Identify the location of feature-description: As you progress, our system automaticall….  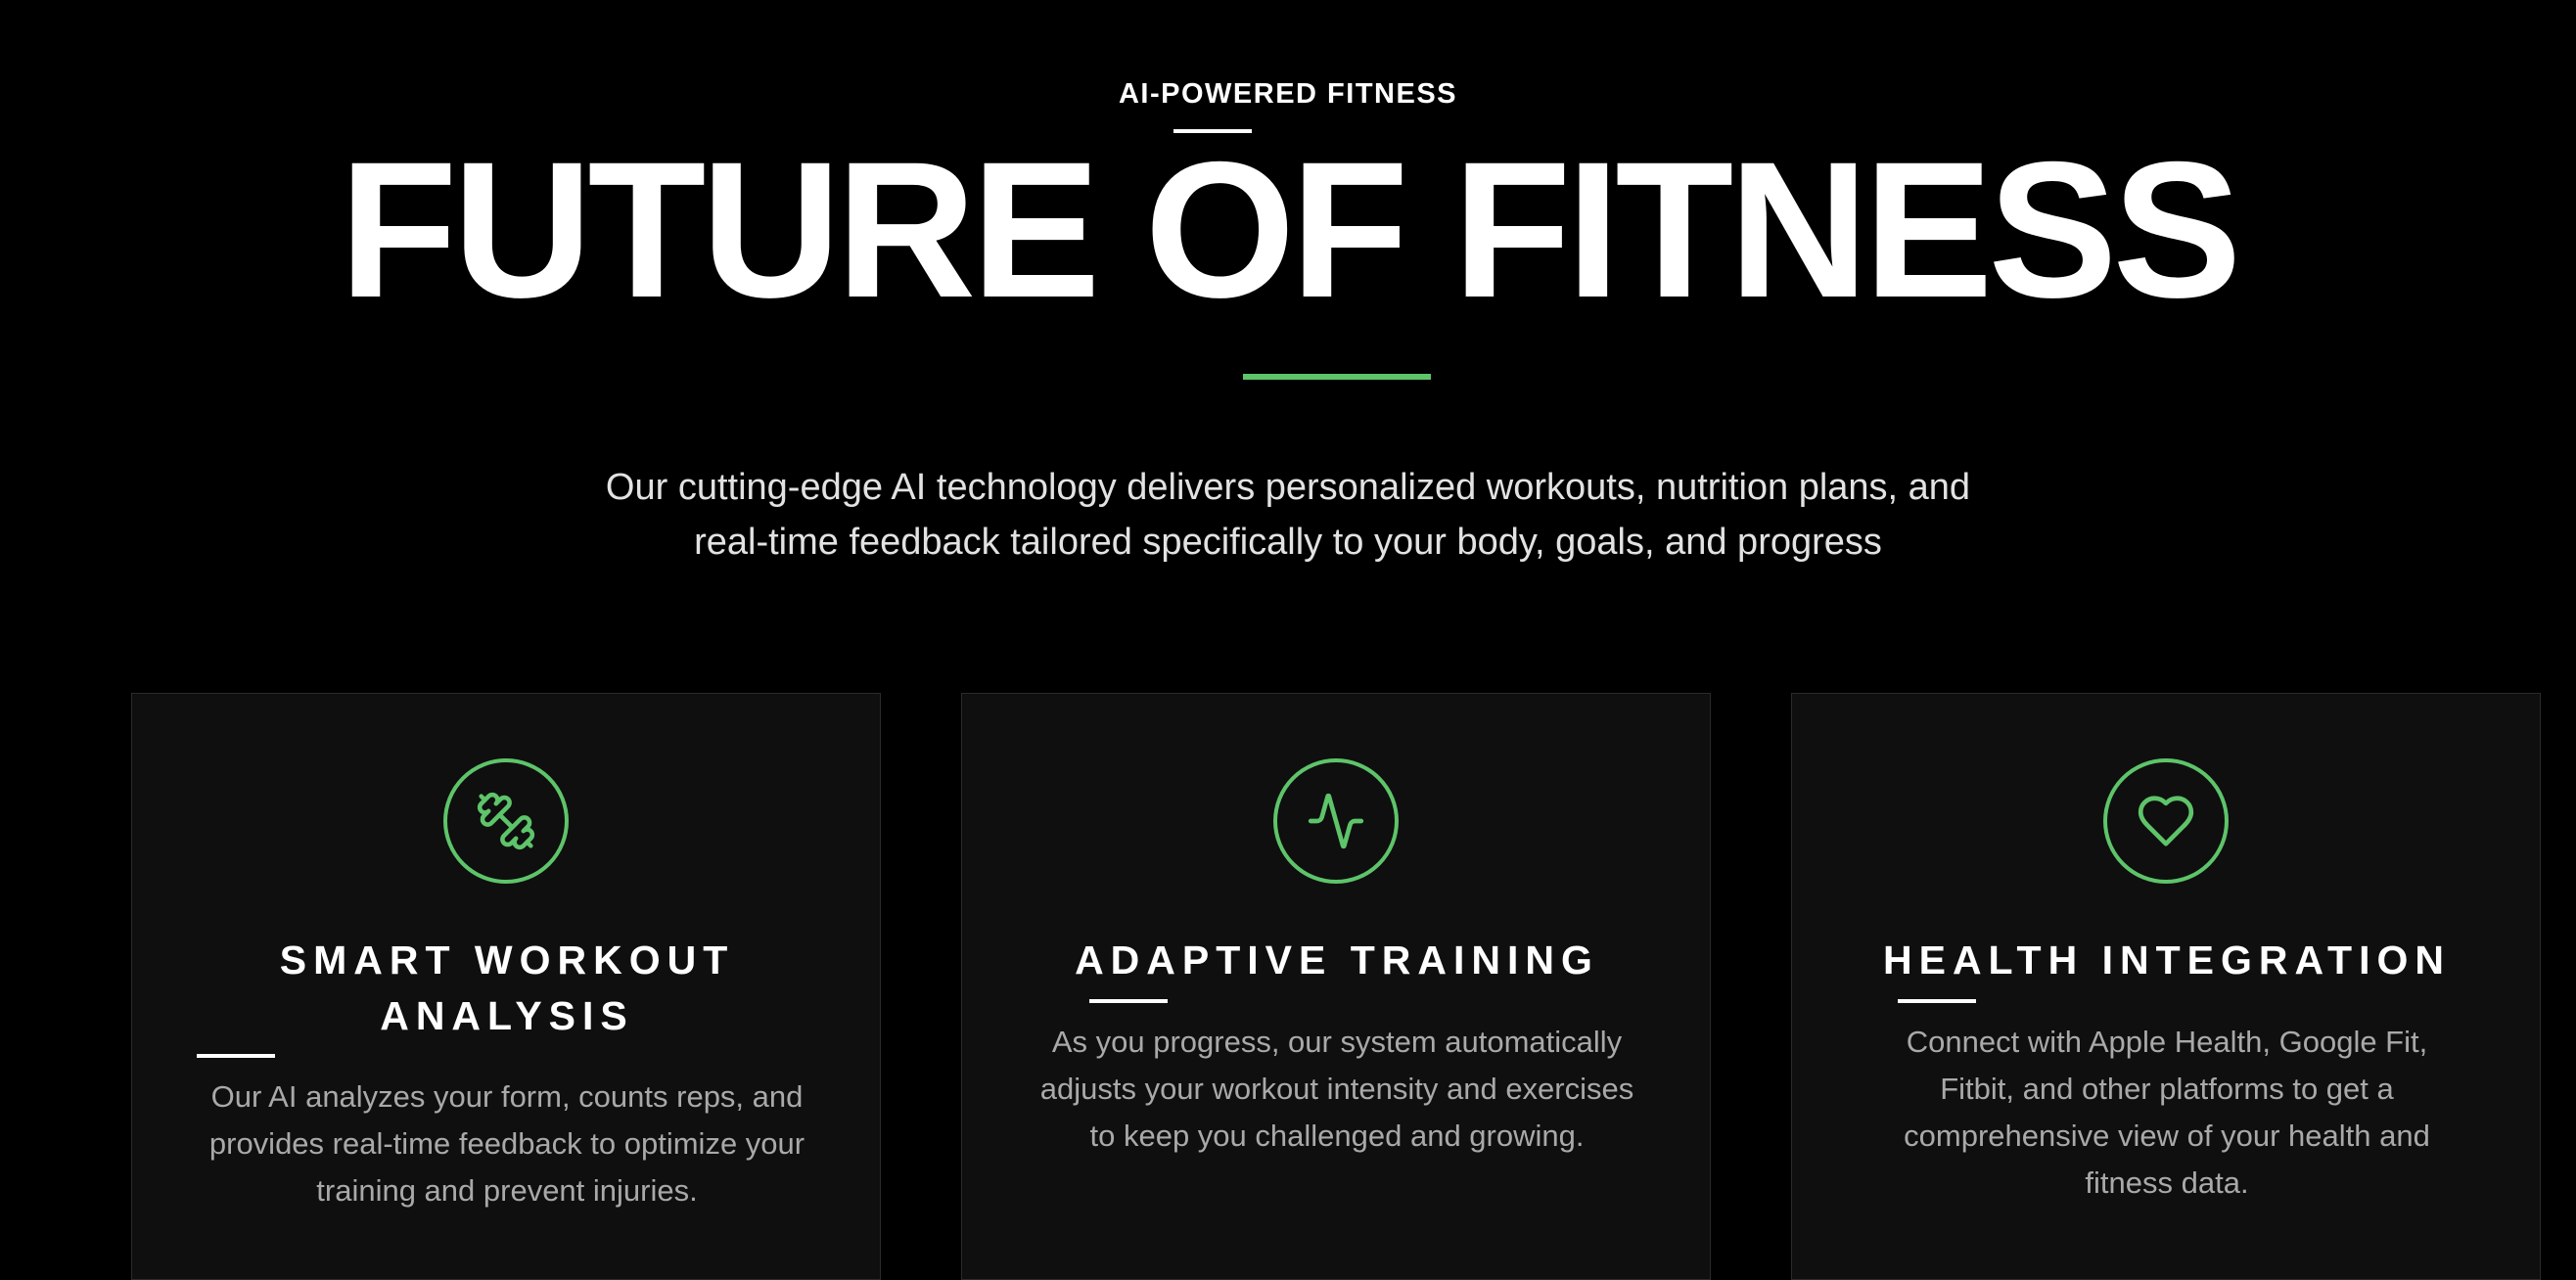
(1337, 1089).